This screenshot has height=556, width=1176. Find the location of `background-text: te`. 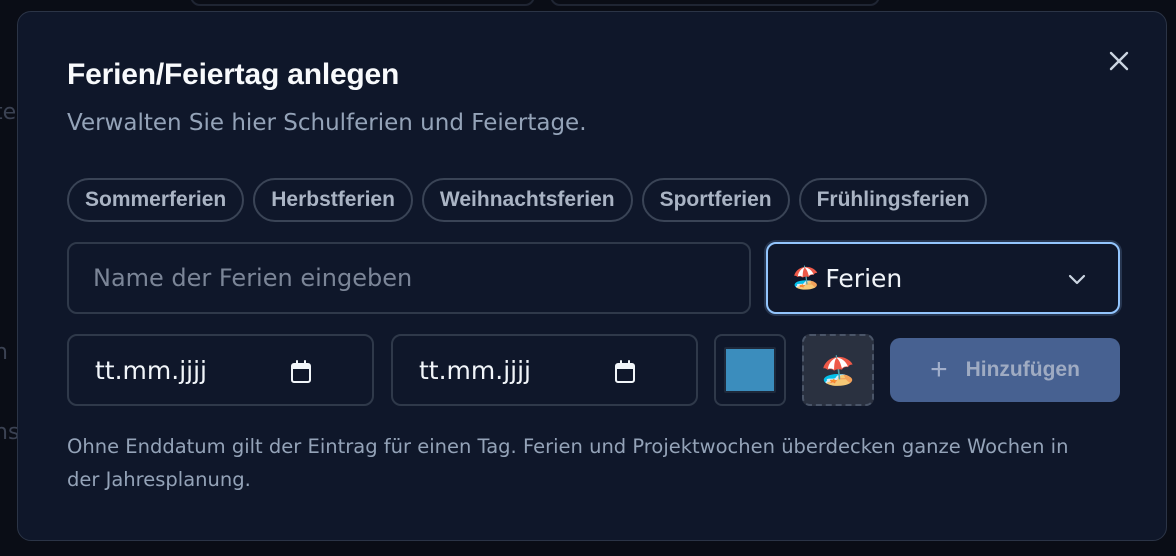

background-text: te is located at coordinates (8, 112).